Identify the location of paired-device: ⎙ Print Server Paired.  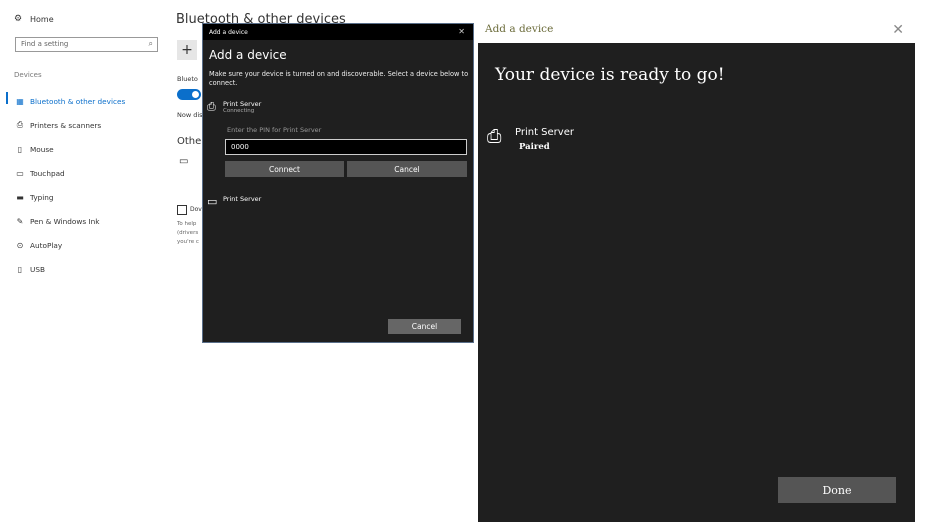
(530, 139).